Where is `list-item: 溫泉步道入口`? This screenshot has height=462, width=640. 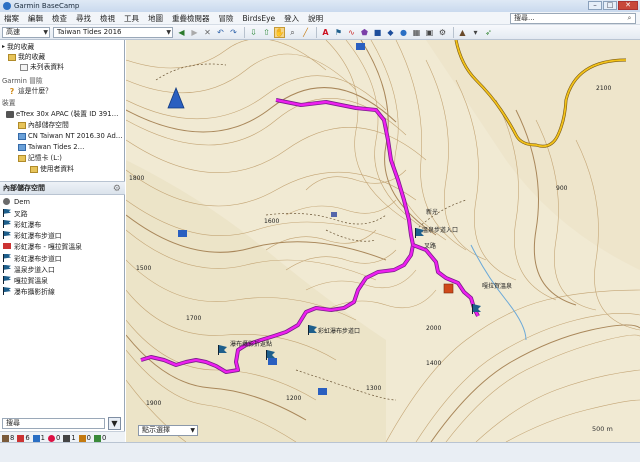
list-item: 溫泉步道入口 is located at coordinates (62, 268).